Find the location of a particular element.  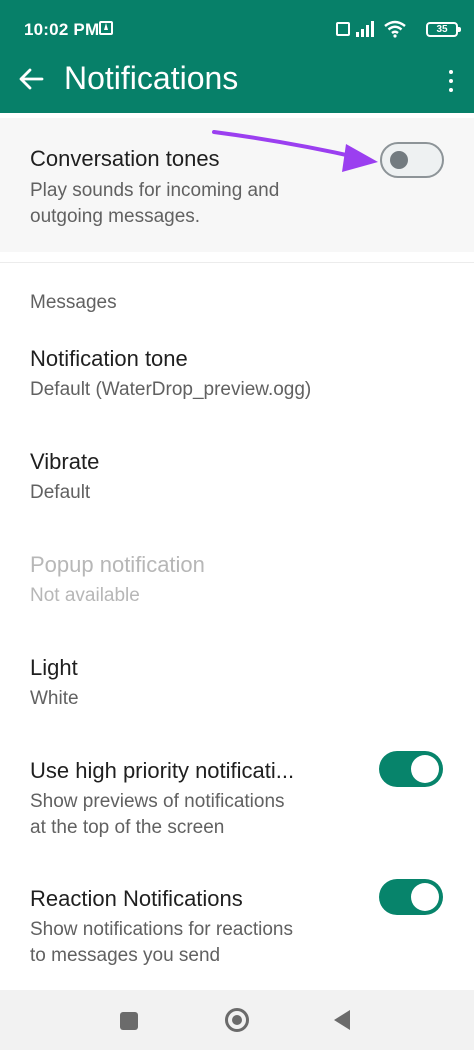

popup-notification-title: Popup notification is located at coordinates (117, 564).